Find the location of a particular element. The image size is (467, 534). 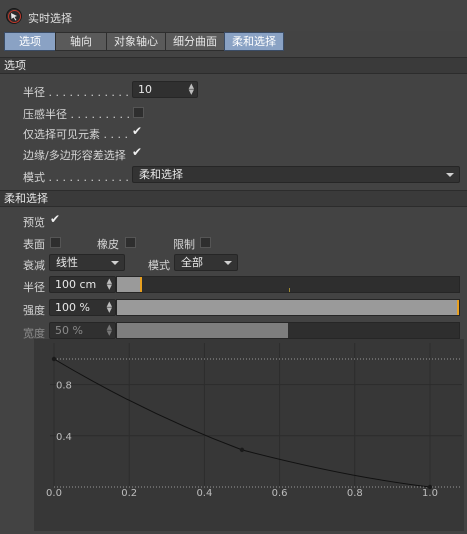

panel-title: 实时选择 is located at coordinates (50, 18).